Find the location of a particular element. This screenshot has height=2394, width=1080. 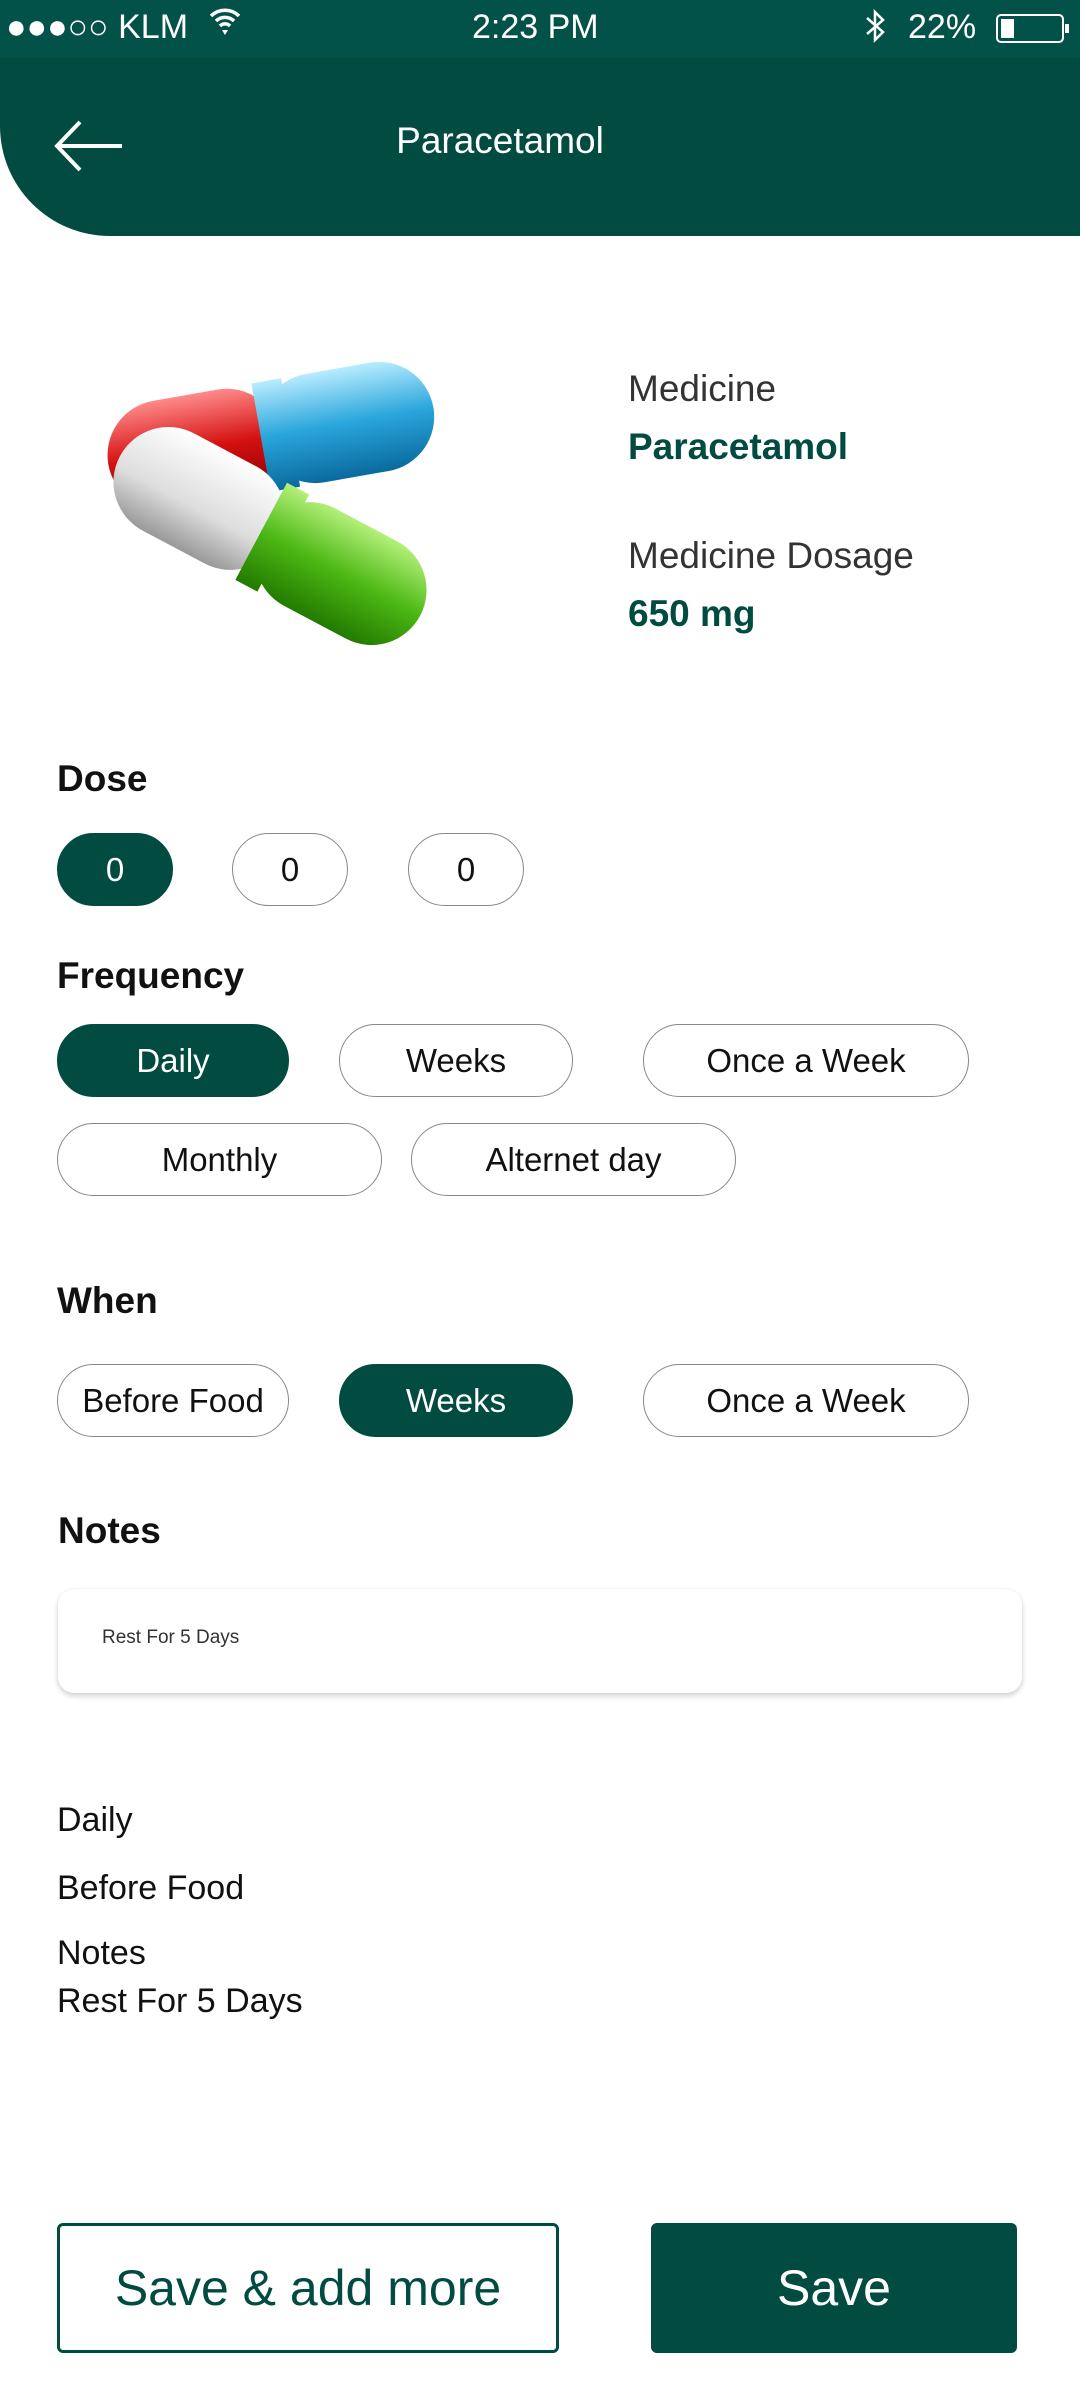

app-header: Paracetamol is located at coordinates (540, 147).